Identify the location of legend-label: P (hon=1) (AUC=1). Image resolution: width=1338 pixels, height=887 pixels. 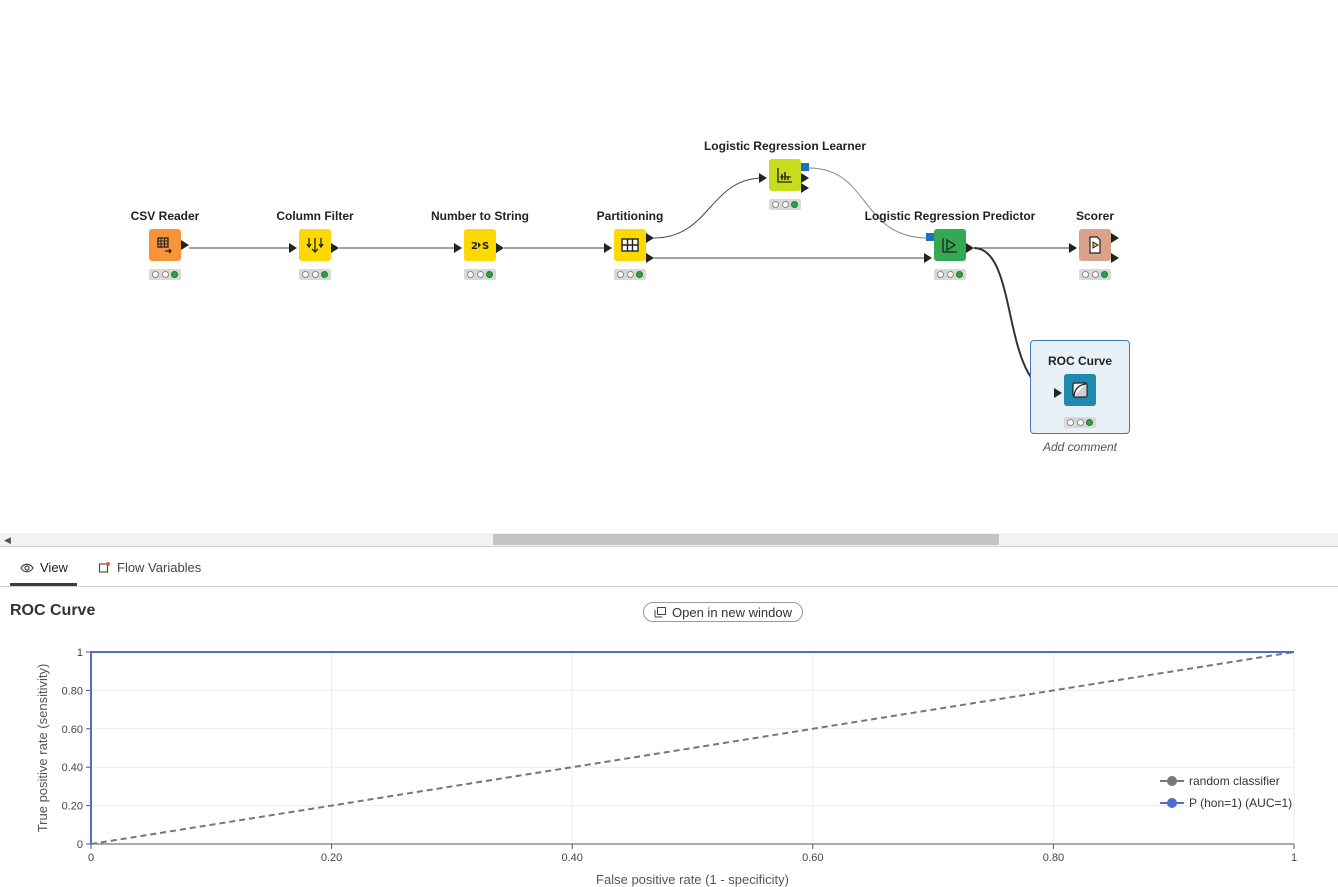
(1240, 803).